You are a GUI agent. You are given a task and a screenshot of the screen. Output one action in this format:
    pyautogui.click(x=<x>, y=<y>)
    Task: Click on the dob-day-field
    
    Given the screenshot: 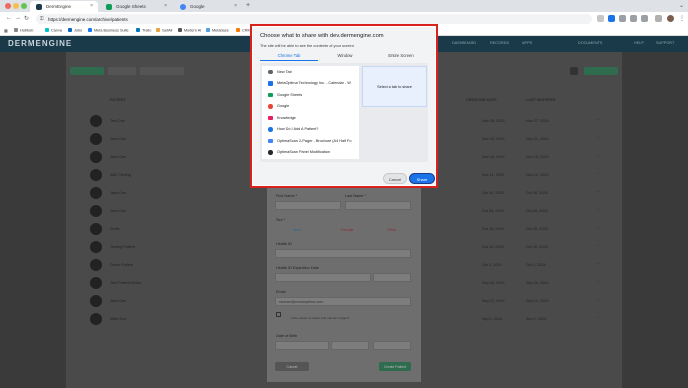 What is the action you would take?
    pyautogui.click(x=350, y=345)
    